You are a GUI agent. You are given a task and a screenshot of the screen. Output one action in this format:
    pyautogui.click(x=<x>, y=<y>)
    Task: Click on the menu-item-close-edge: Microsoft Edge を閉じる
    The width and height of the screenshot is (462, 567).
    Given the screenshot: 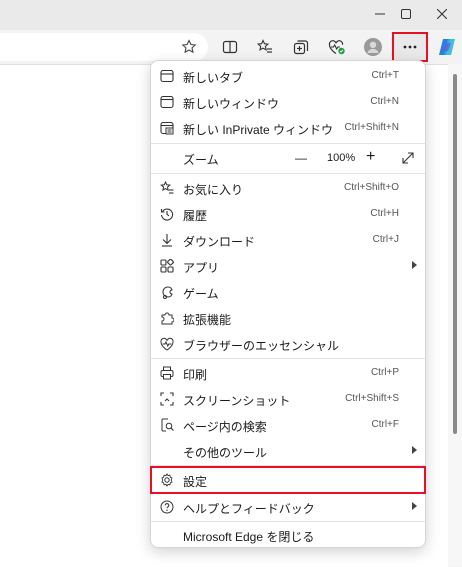 What is the action you would take?
    pyautogui.click(x=288, y=535)
    